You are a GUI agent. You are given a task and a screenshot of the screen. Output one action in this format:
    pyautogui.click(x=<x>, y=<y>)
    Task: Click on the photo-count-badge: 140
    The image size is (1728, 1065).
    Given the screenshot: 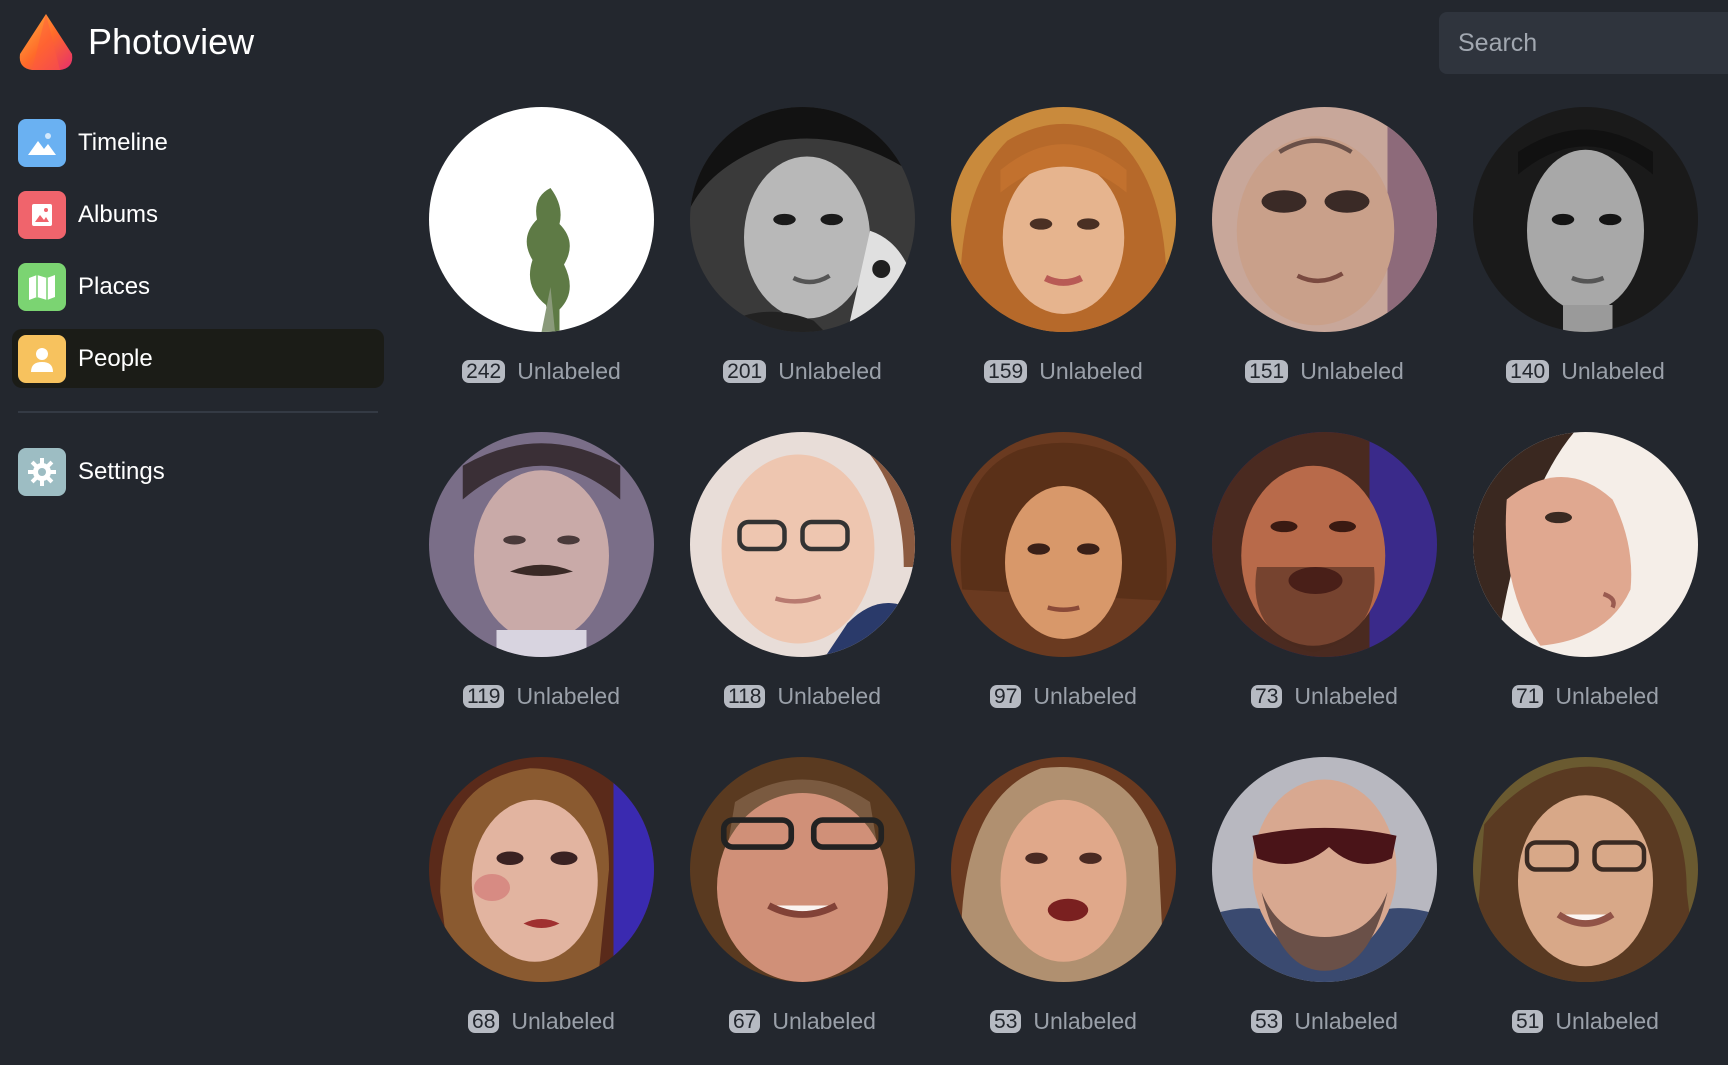 What is the action you would take?
    pyautogui.click(x=1528, y=371)
    